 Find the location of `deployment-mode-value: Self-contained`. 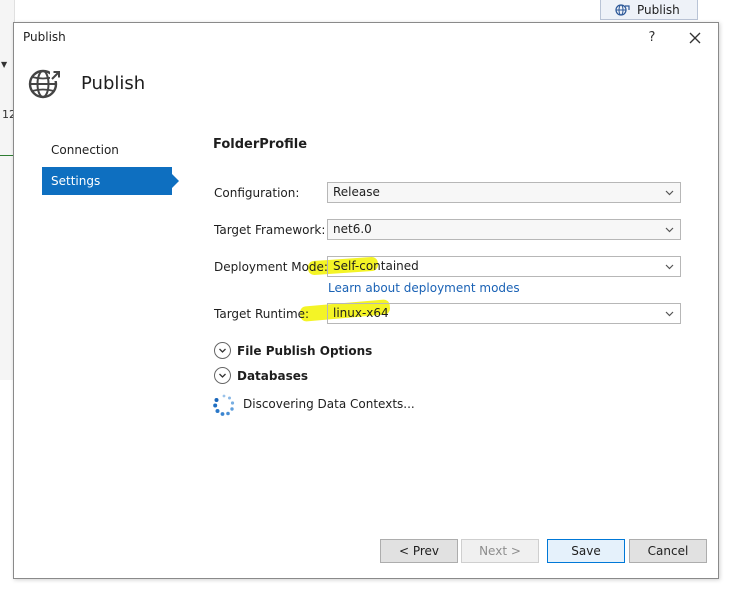

deployment-mode-value: Self-contained is located at coordinates (376, 266).